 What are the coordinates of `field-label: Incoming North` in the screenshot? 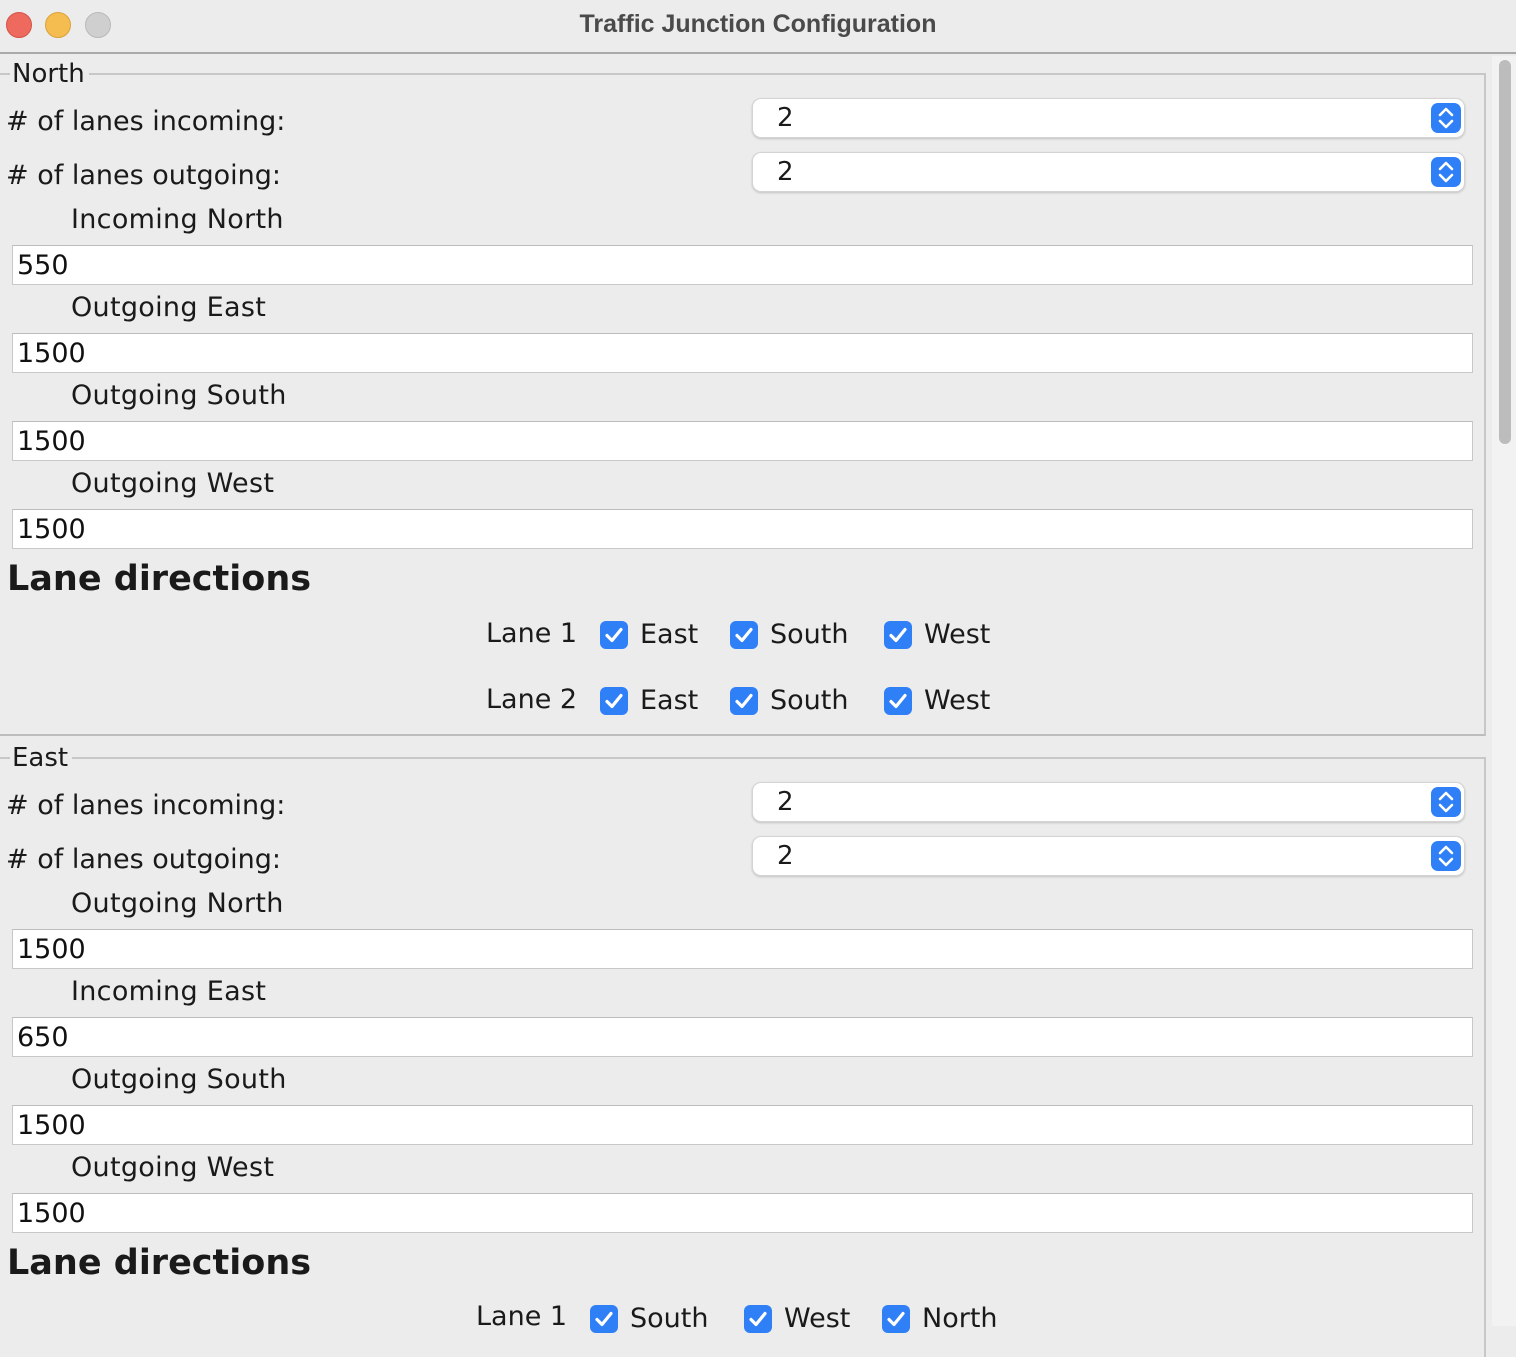 It's located at (177, 219).